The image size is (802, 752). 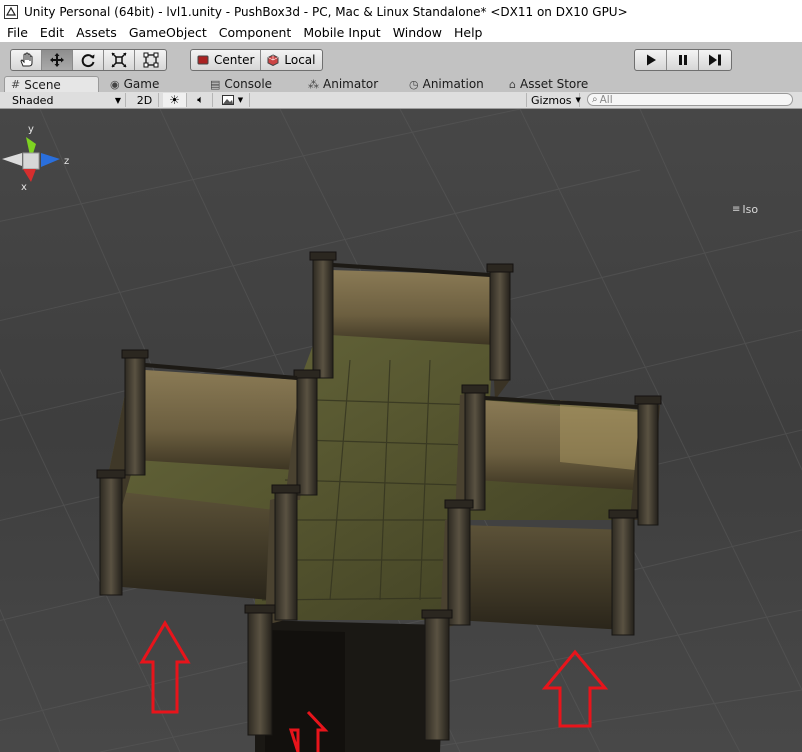 What do you see at coordinates (65, 100) in the screenshot?
I see `draw-mode-dropdown: Shaded ▼` at bounding box center [65, 100].